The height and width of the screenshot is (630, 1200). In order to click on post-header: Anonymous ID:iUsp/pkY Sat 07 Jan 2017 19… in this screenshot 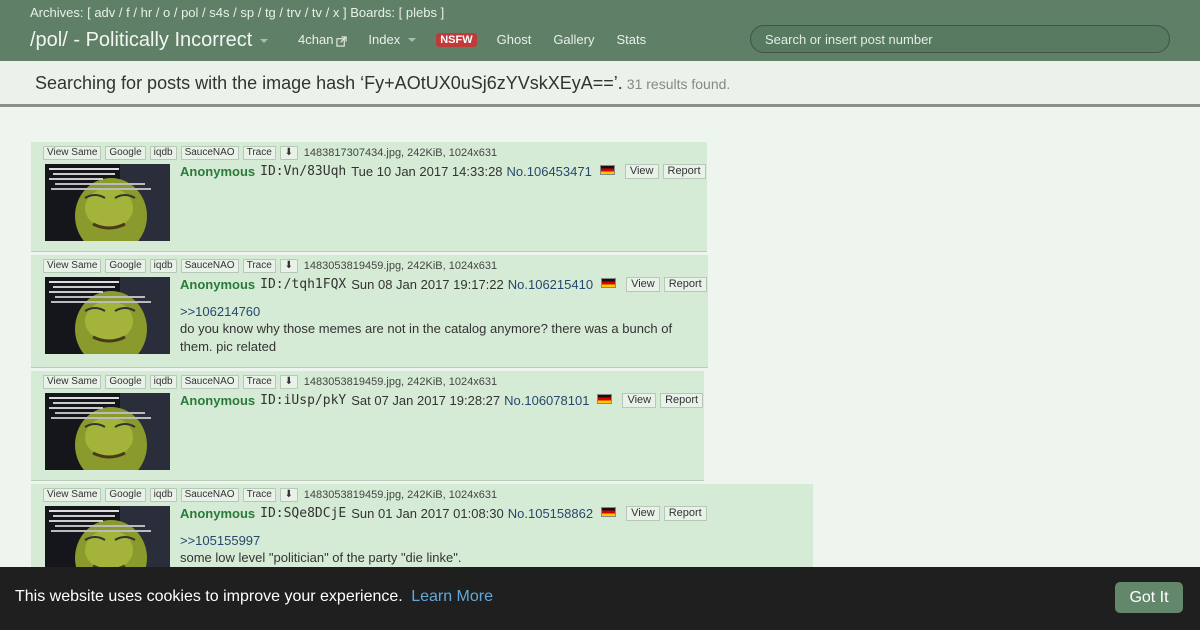, I will do `click(443, 400)`.